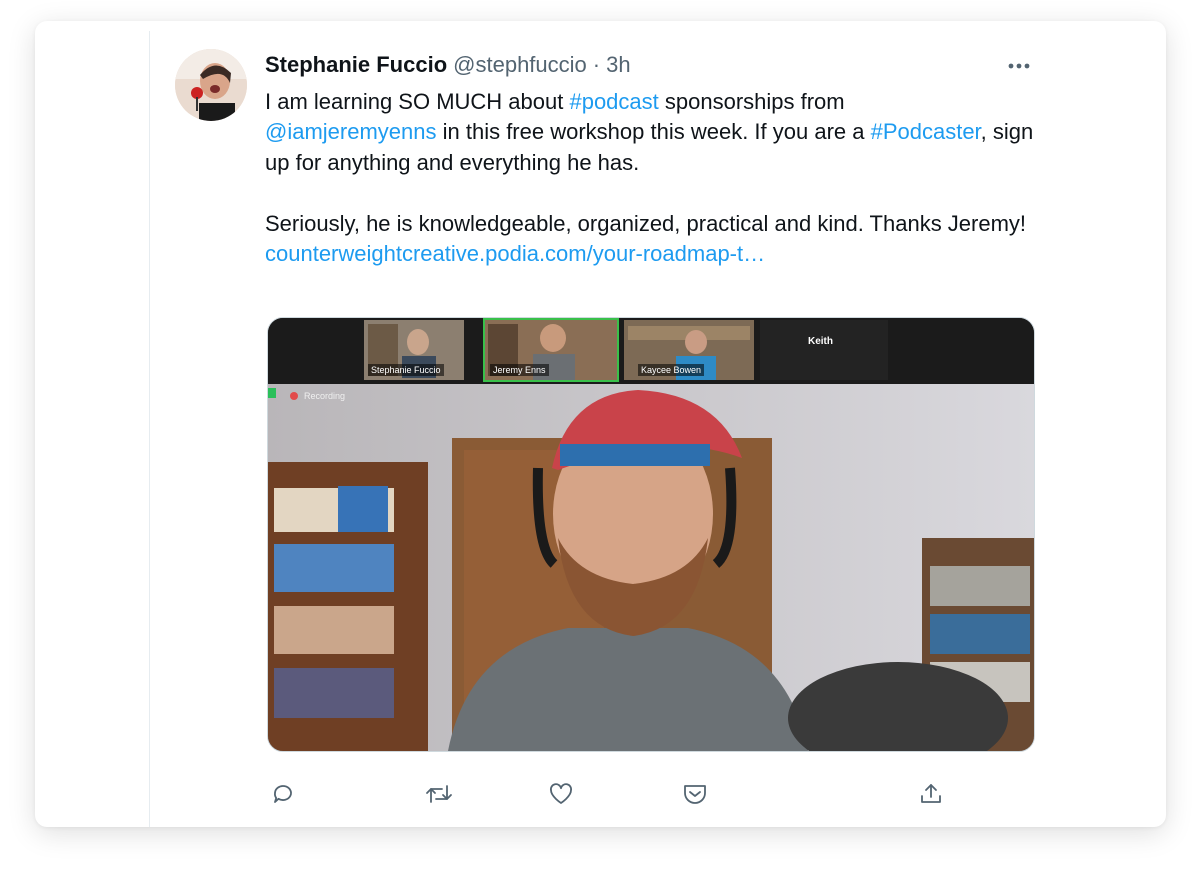  Describe the element at coordinates (149, 429) in the screenshot. I see `thread-divider` at that location.